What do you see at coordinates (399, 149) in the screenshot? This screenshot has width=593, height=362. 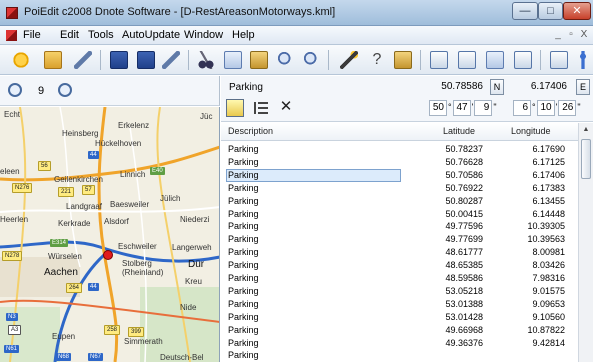 I see `table-row: Parking 50.78237 6.17690` at bounding box center [399, 149].